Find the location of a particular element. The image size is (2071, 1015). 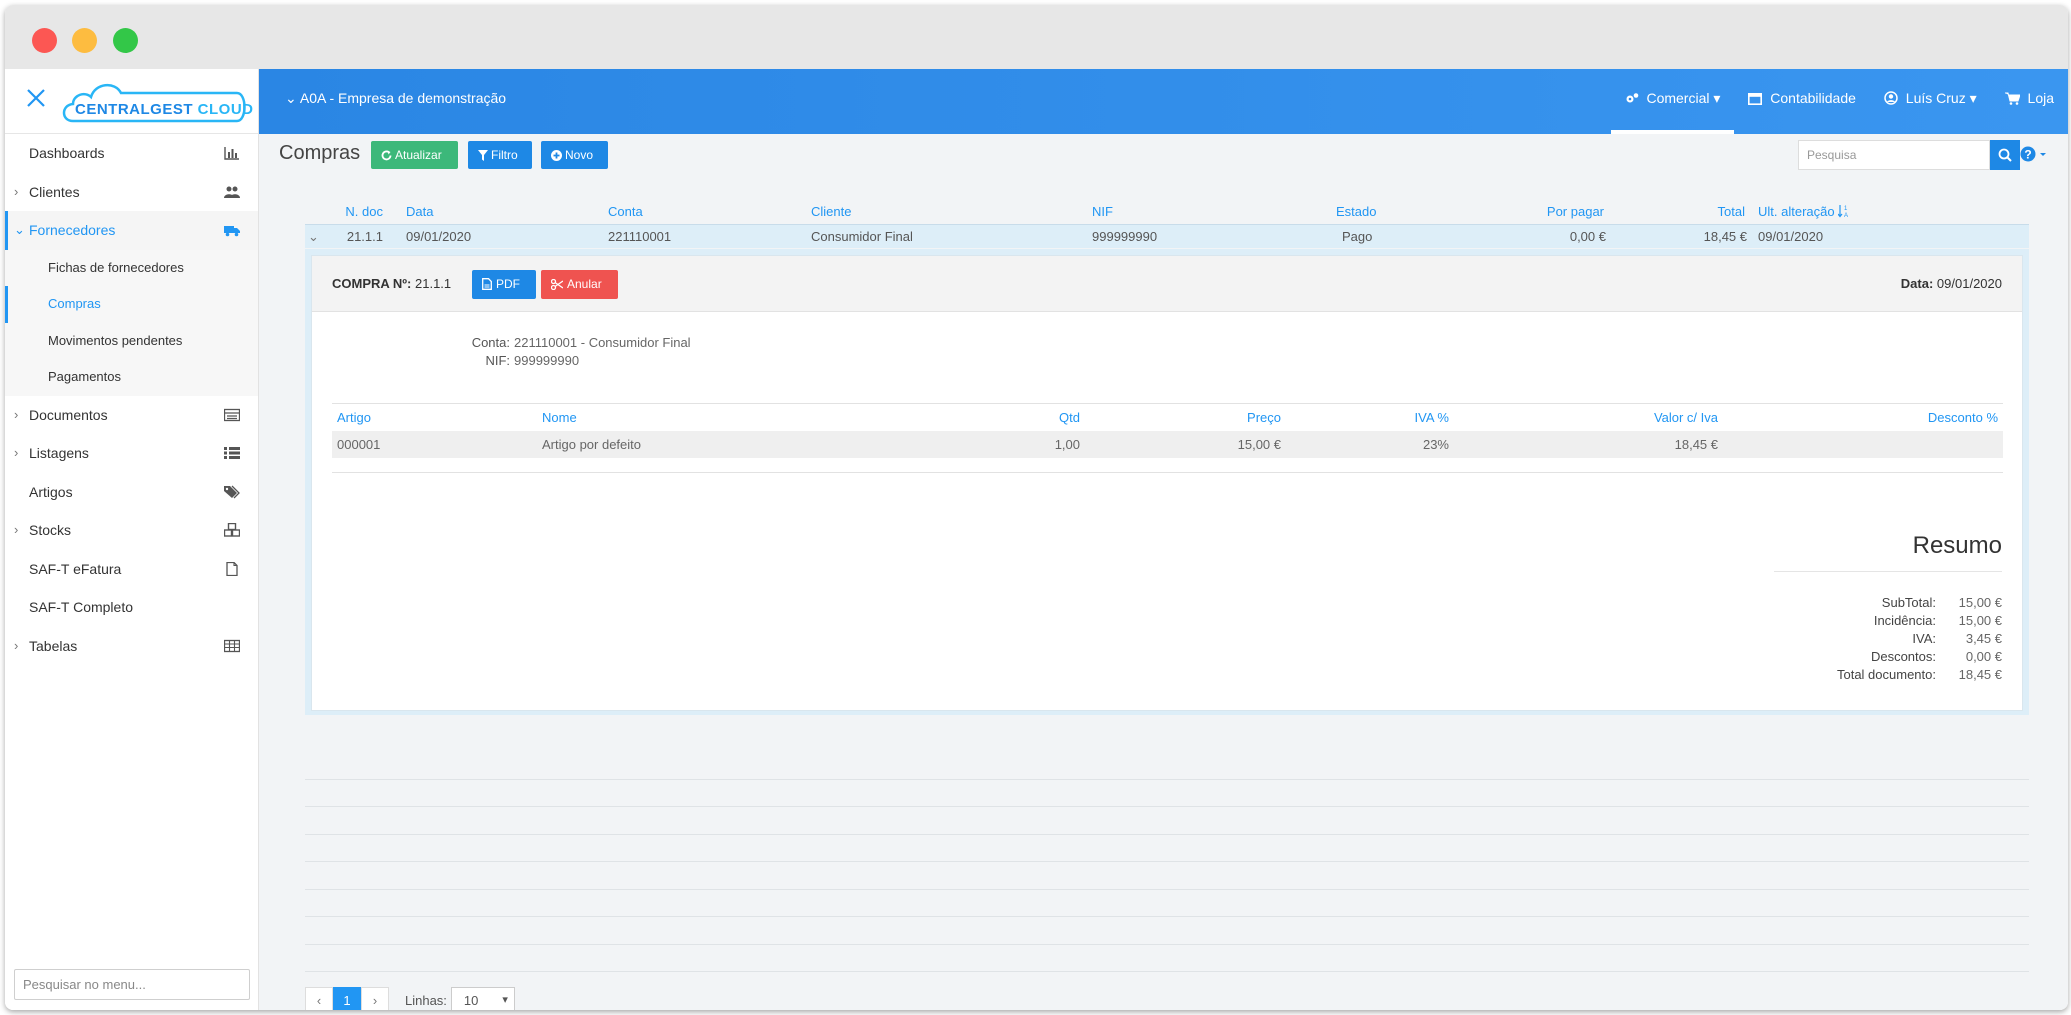

pdf-button: PDF is located at coordinates (504, 284).